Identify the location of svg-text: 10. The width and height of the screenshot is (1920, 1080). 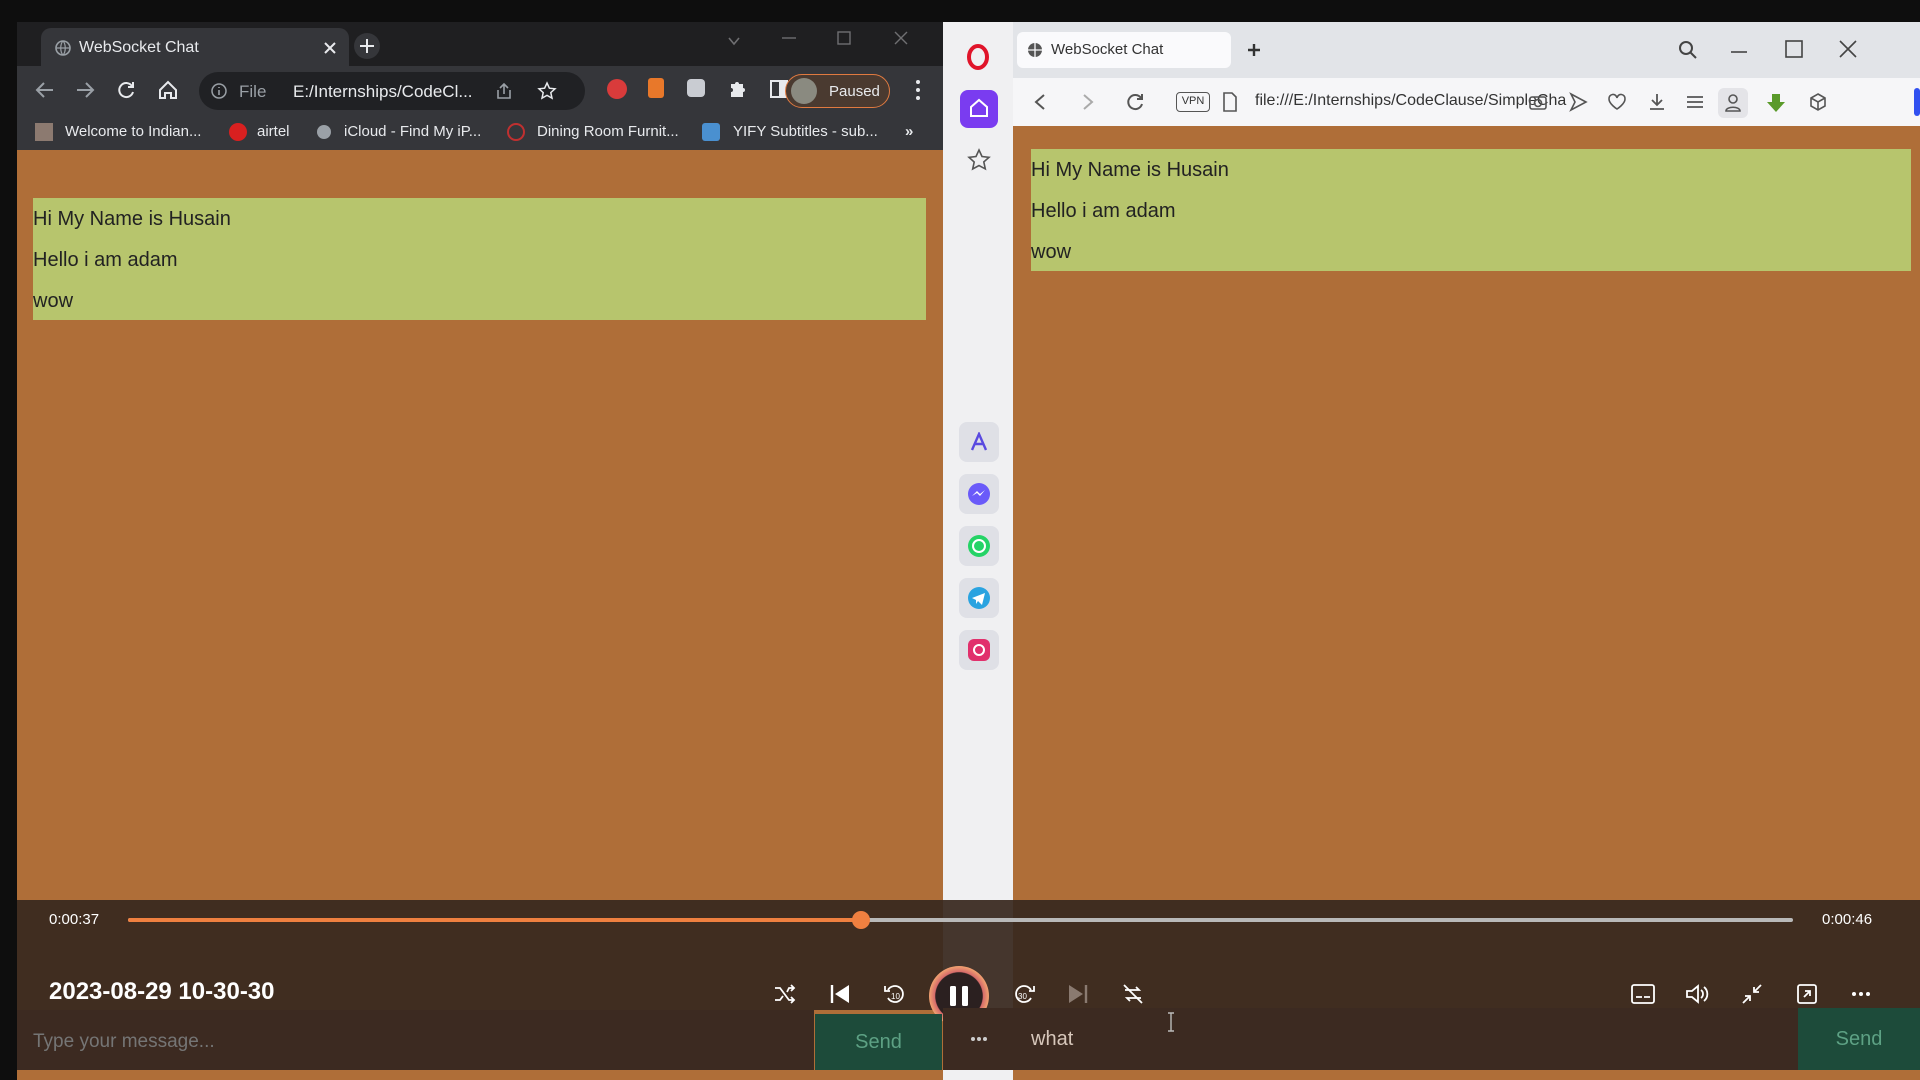
(895, 996).